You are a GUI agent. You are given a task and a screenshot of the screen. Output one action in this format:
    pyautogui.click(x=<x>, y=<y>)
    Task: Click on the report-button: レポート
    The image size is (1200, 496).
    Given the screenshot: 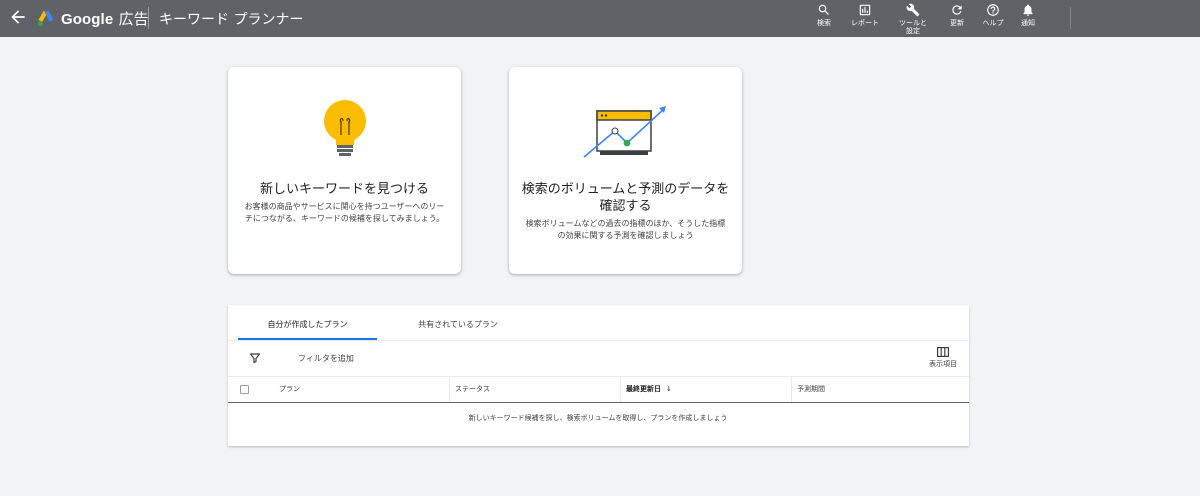 What is the action you would take?
    pyautogui.click(x=865, y=19)
    